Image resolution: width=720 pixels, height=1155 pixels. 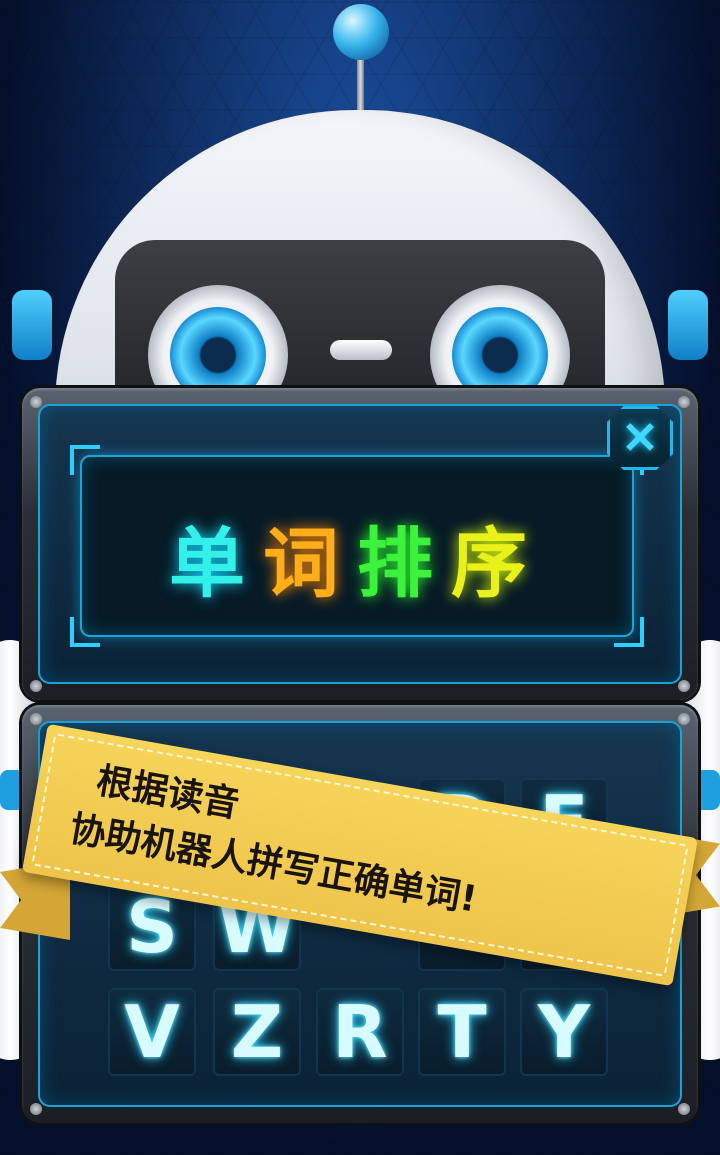 I want to click on title-char-2: 词, so click(x=310, y=563).